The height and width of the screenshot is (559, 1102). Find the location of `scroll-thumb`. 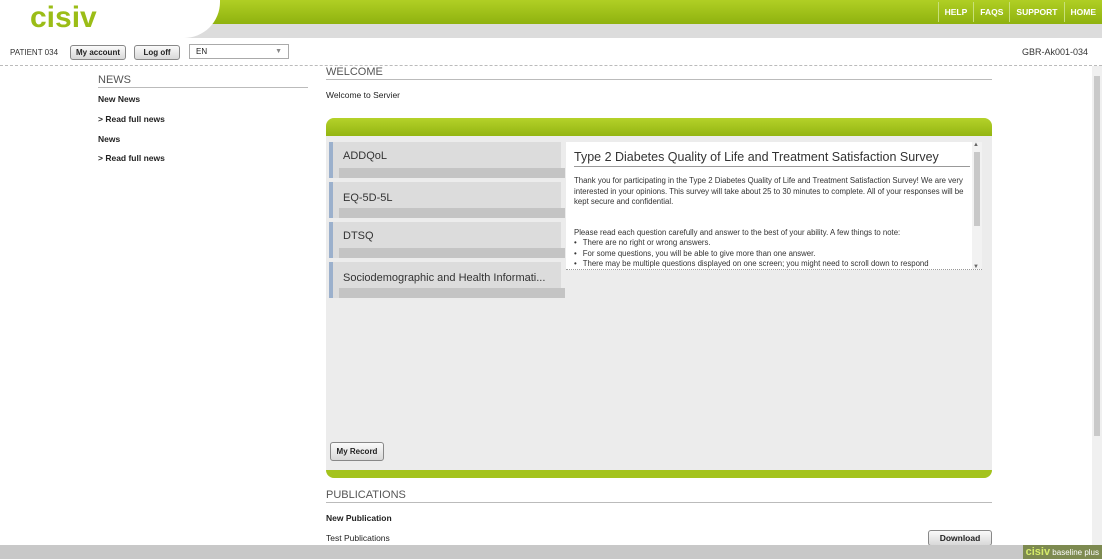

scroll-thumb is located at coordinates (977, 189).